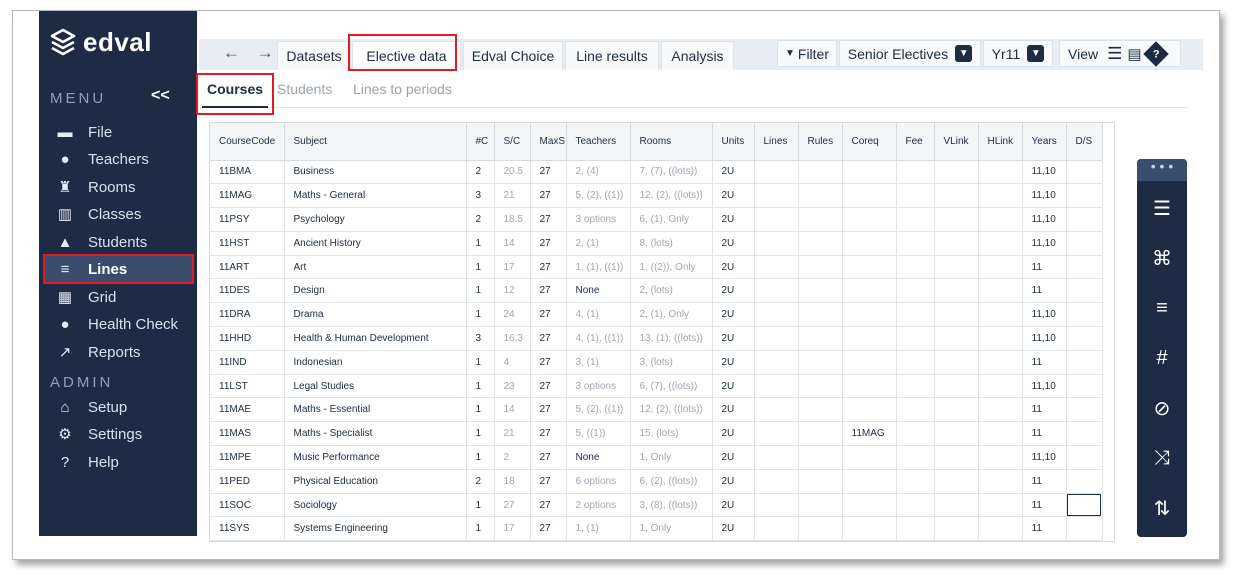  What do you see at coordinates (375, 434) in the screenshot?
I see `table-cell: Maths - Specialist` at bounding box center [375, 434].